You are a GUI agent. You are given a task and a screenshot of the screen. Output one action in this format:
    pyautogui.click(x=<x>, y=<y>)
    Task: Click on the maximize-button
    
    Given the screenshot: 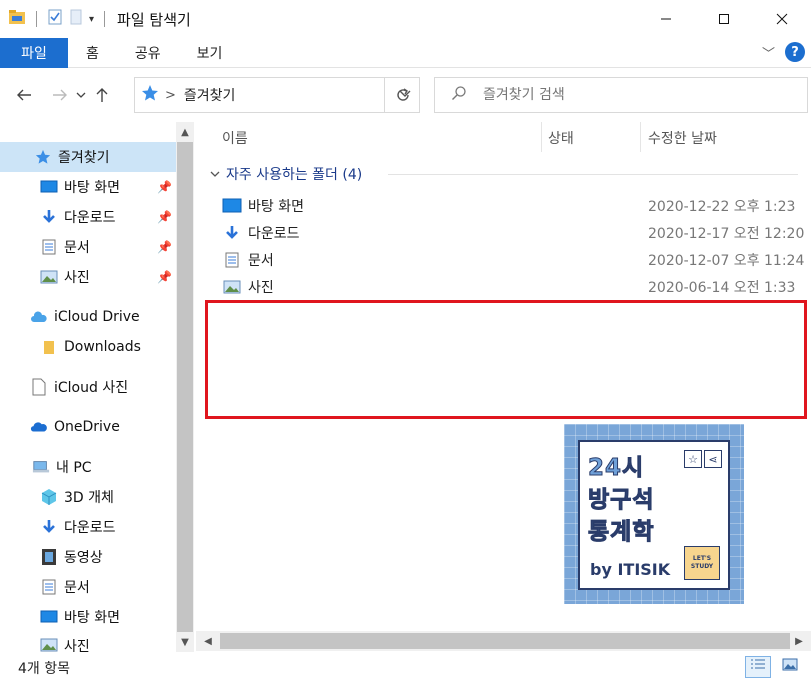 What is the action you would take?
    pyautogui.click(x=724, y=19)
    